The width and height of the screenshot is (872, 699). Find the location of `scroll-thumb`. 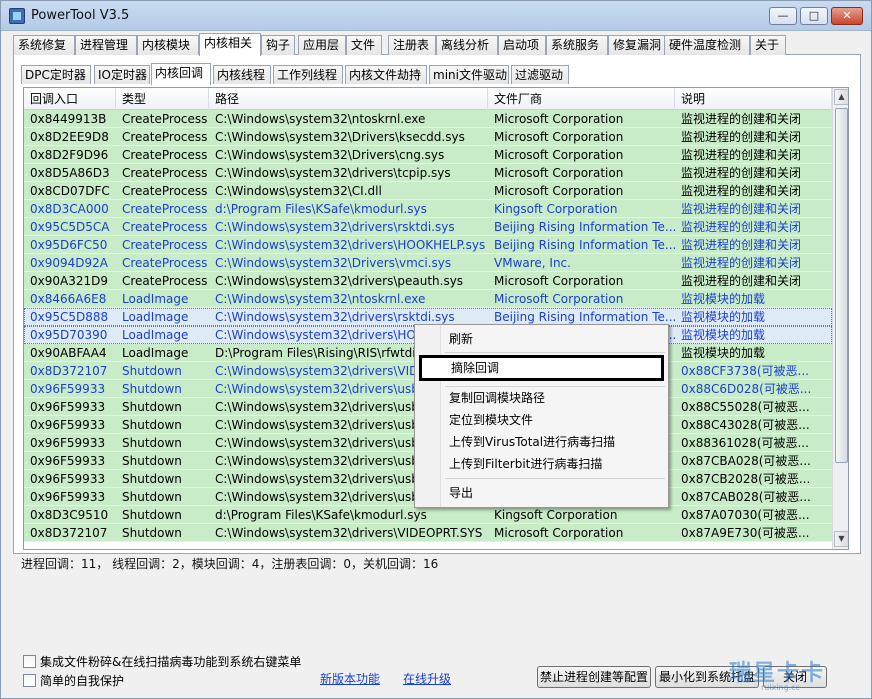

scroll-thumb is located at coordinates (841, 285).